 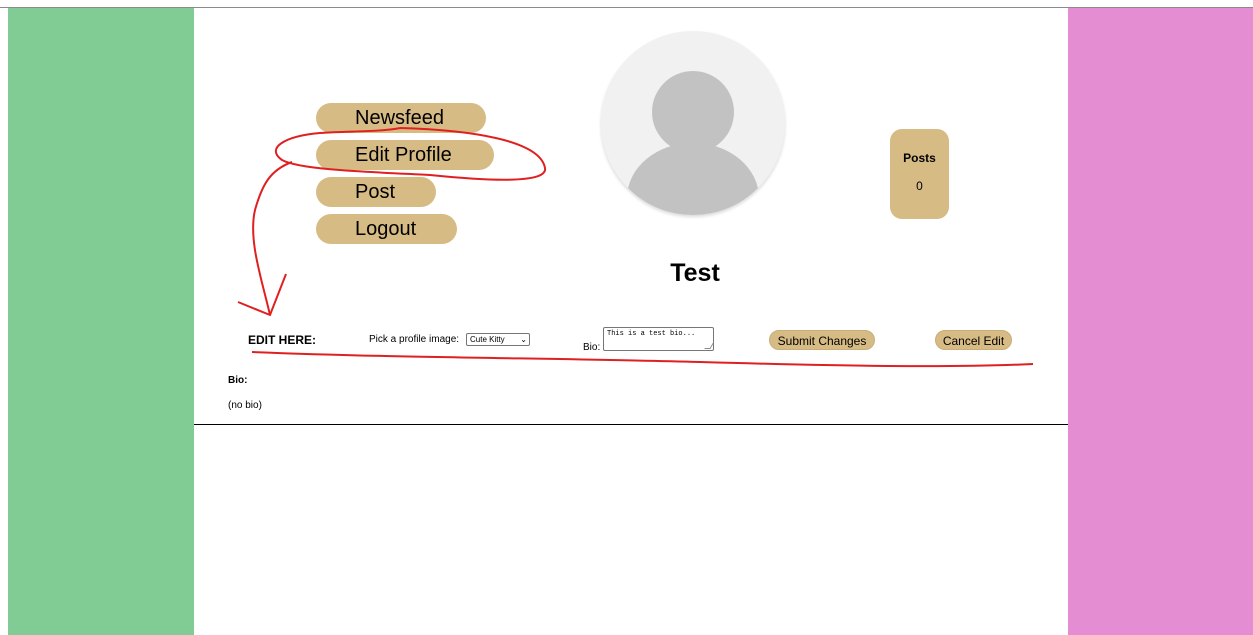 I want to click on resize-grip-icon, so click(x=709, y=346).